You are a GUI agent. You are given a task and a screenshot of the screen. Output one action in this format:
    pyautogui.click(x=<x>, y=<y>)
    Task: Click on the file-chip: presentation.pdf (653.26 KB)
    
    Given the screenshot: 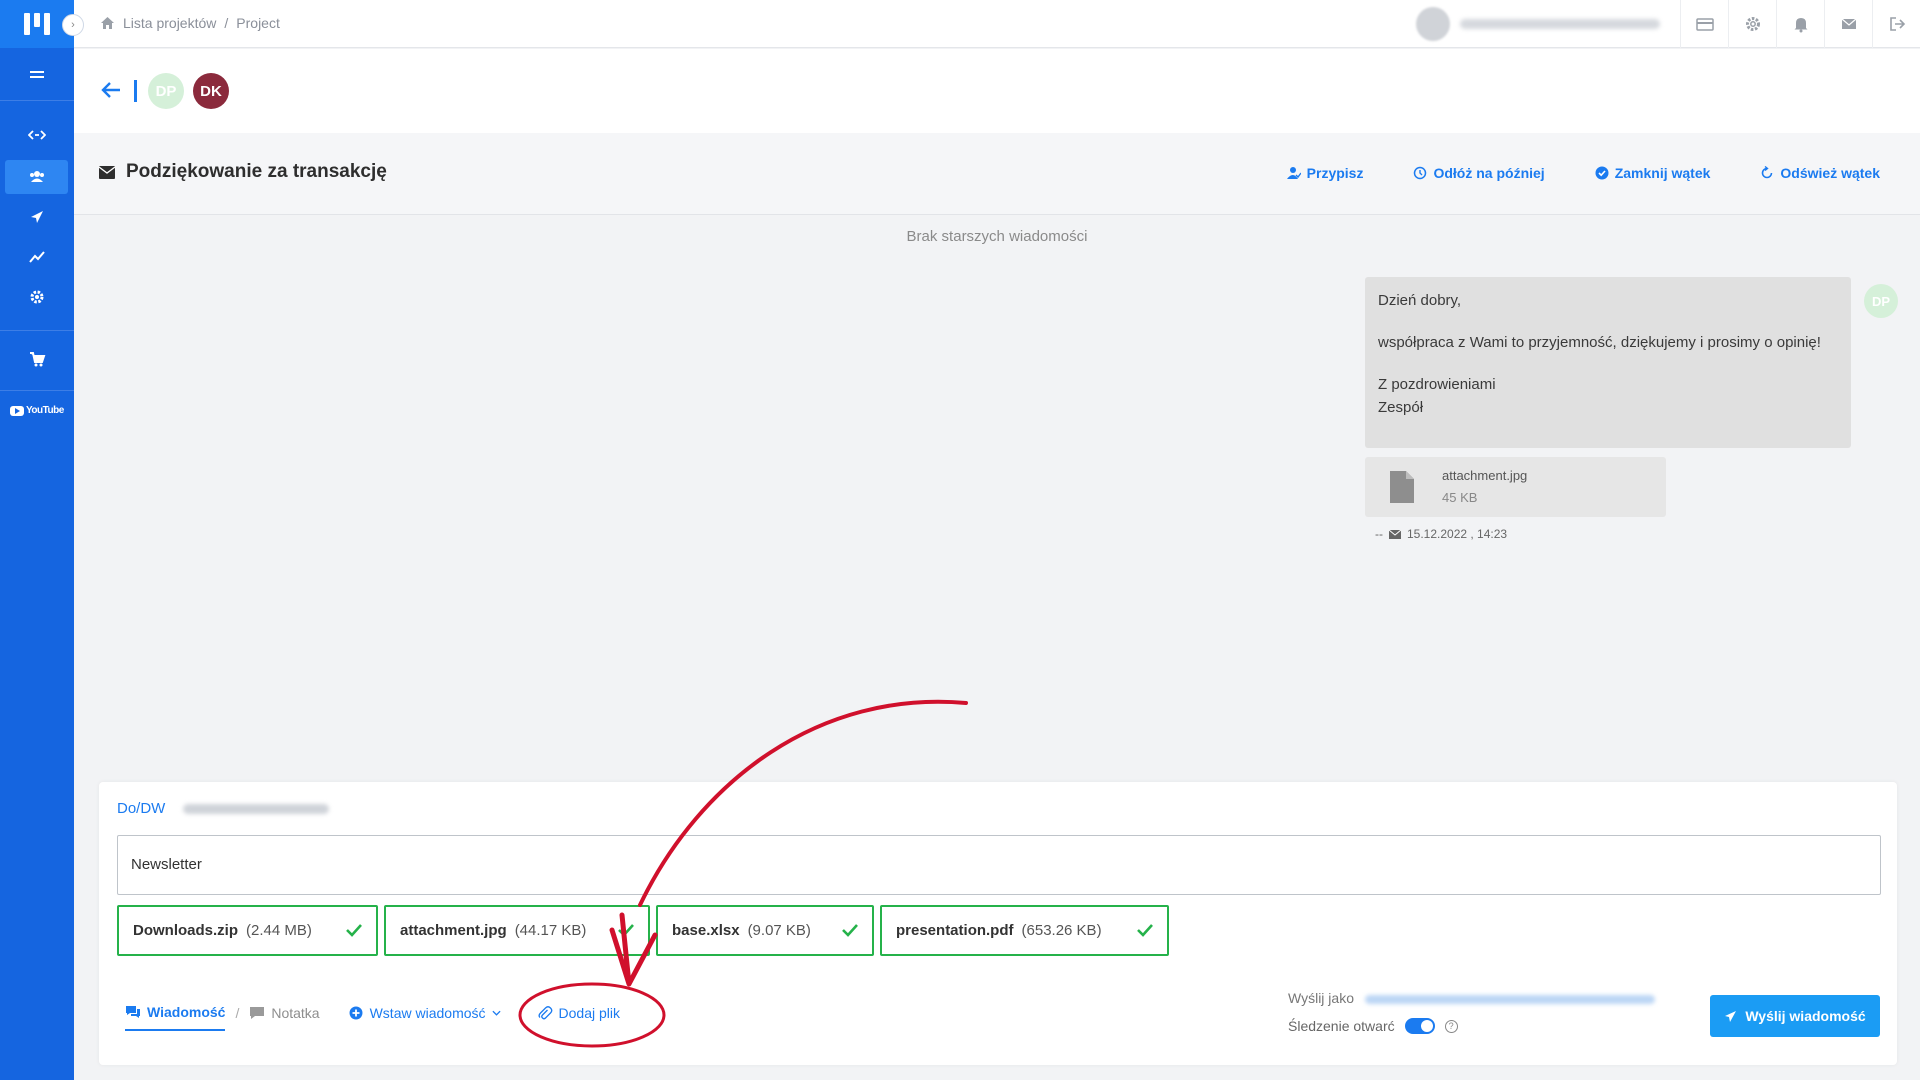 What is the action you would take?
    pyautogui.click(x=1024, y=930)
    